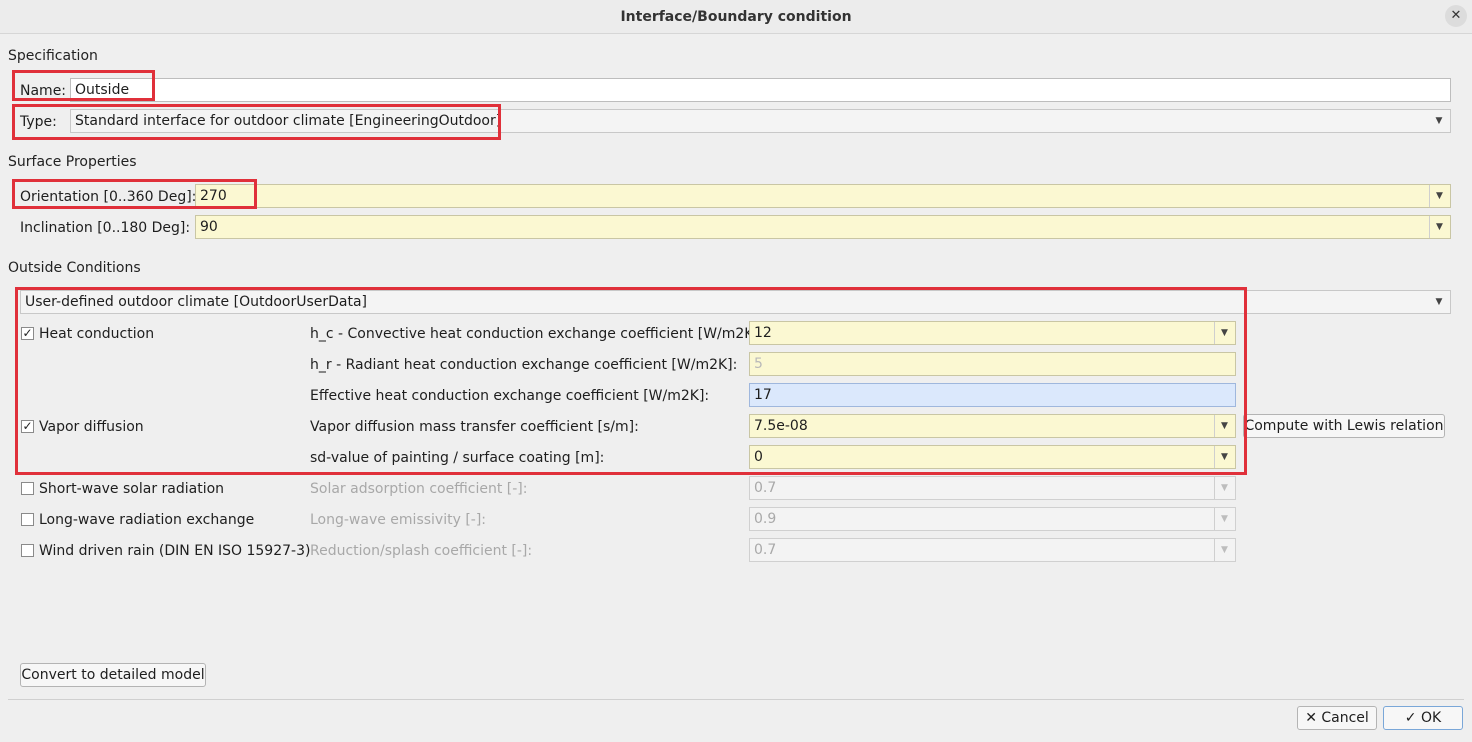 The height and width of the screenshot is (742, 1472). What do you see at coordinates (83, 85) in the screenshot?
I see `highlight-name` at bounding box center [83, 85].